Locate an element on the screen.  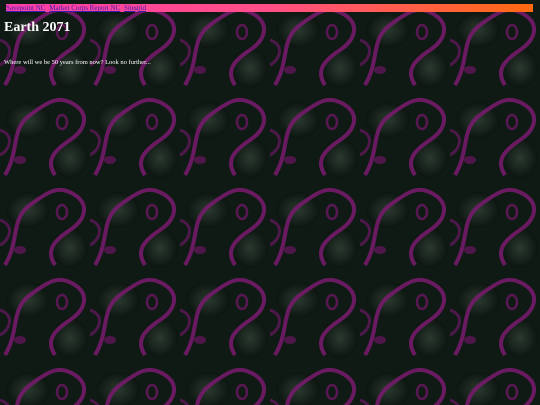
nav-link-market-corps-report-nc: Market Corps Report NC is located at coordinates (84, 8).